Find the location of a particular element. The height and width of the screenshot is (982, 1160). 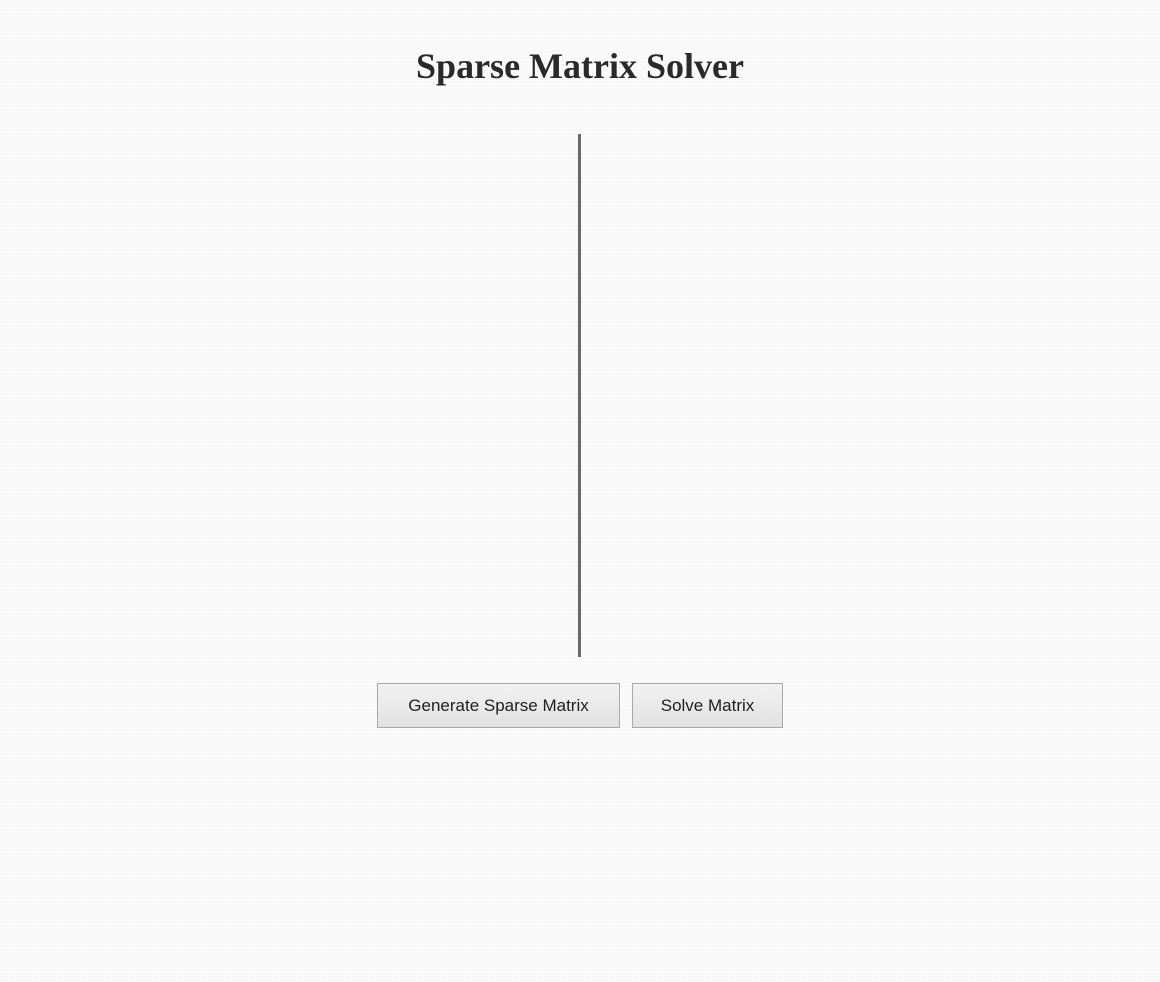

matrix-display is located at coordinates (579, 395).